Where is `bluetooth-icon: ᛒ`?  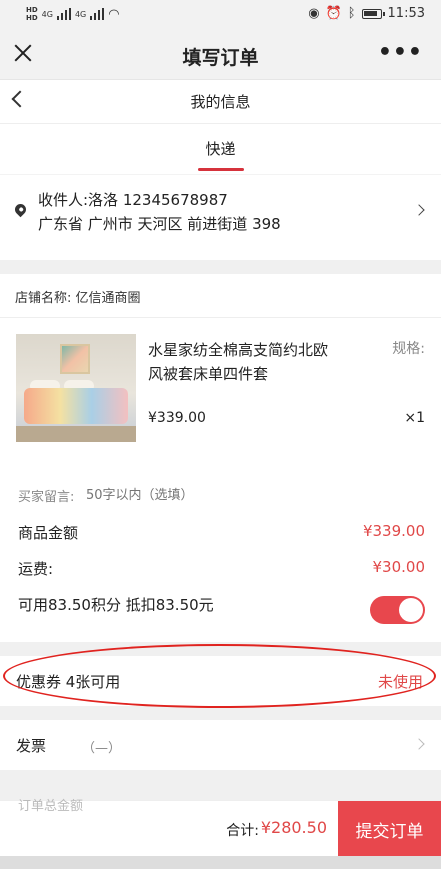 bluetooth-icon: ᛒ is located at coordinates (351, 13).